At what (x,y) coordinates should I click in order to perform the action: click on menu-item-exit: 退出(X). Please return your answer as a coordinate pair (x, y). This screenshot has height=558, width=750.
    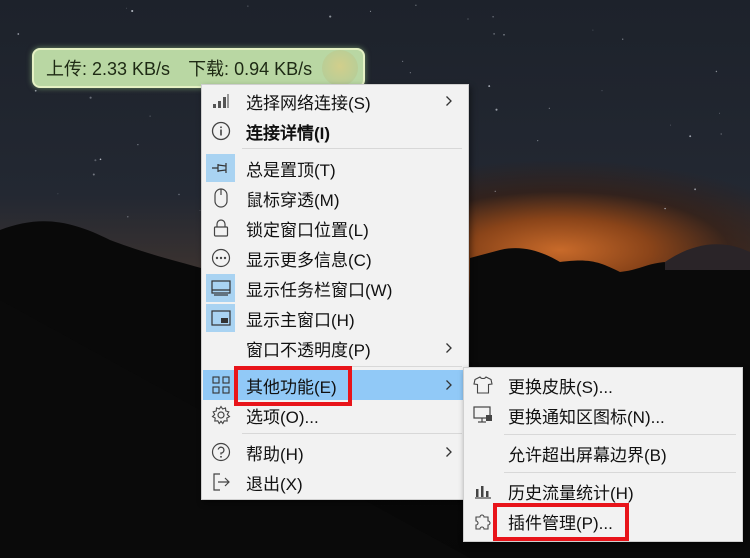
    Looking at the image, I should click on (335, 482).